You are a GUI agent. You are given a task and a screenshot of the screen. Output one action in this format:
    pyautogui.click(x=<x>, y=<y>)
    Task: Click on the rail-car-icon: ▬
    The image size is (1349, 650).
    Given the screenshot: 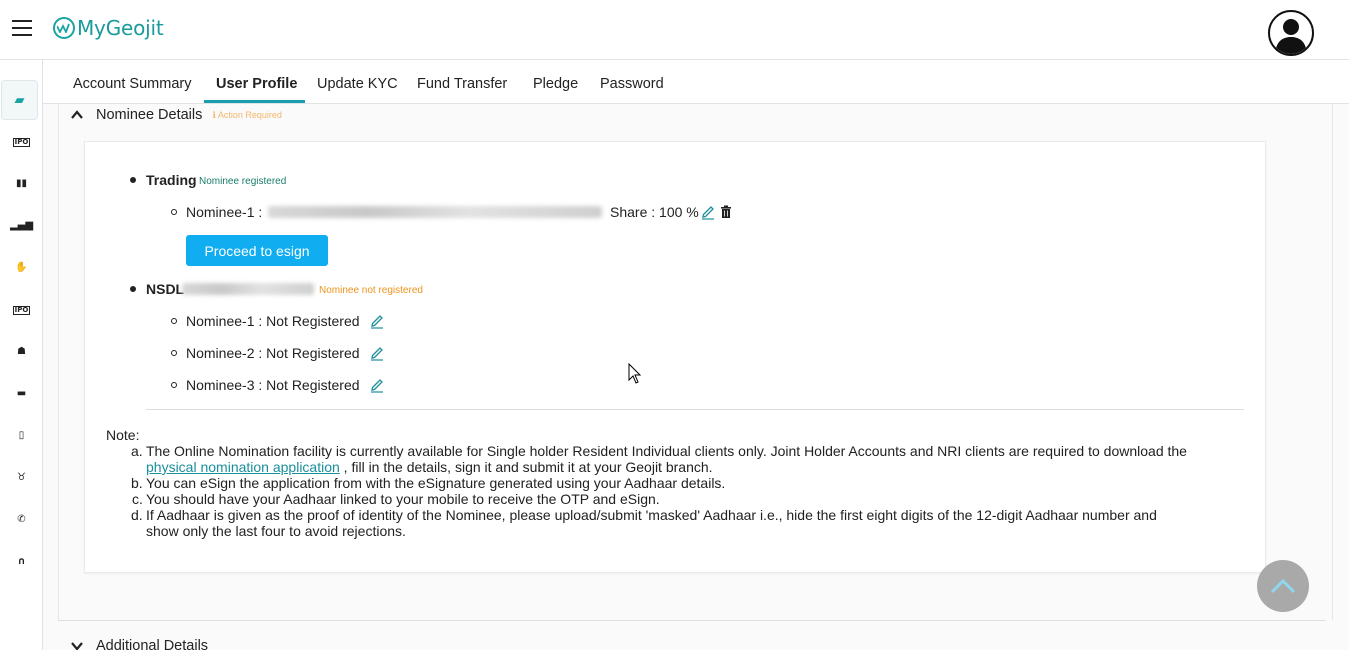 What is the action you would take?
    pyautogui.click(x=21, y=394)
    